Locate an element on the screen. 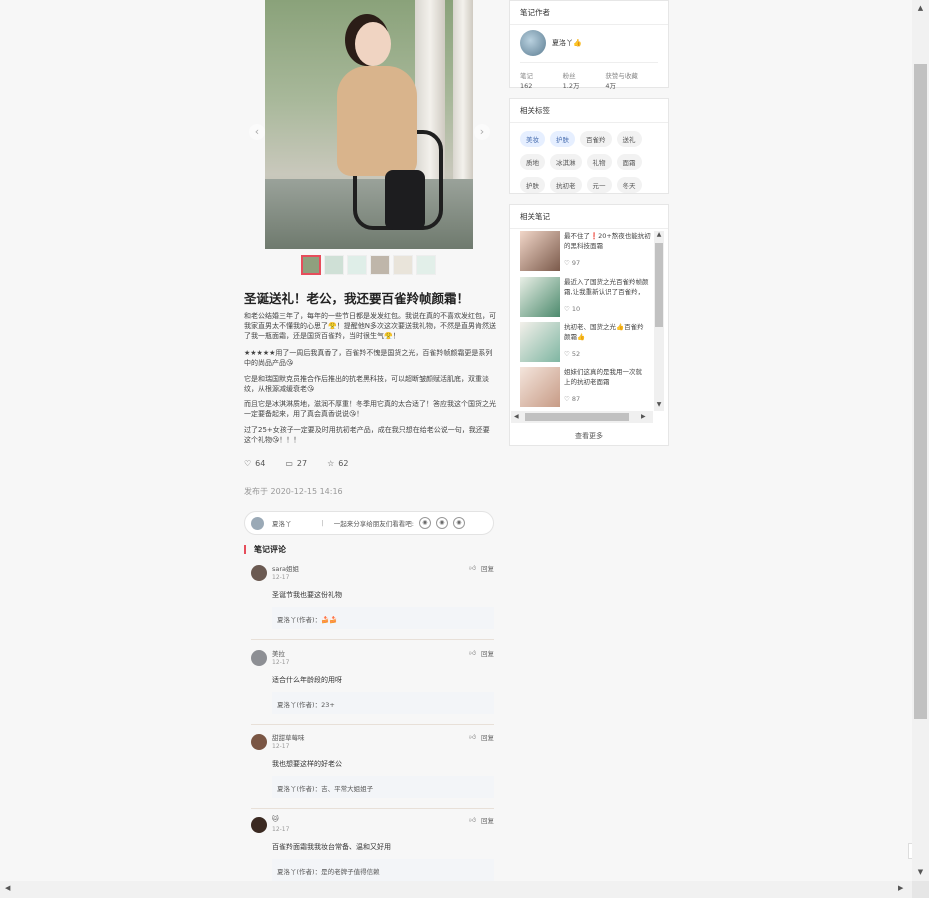  related-note-likes: ♡ 97 is located at coordinates (572, 263).